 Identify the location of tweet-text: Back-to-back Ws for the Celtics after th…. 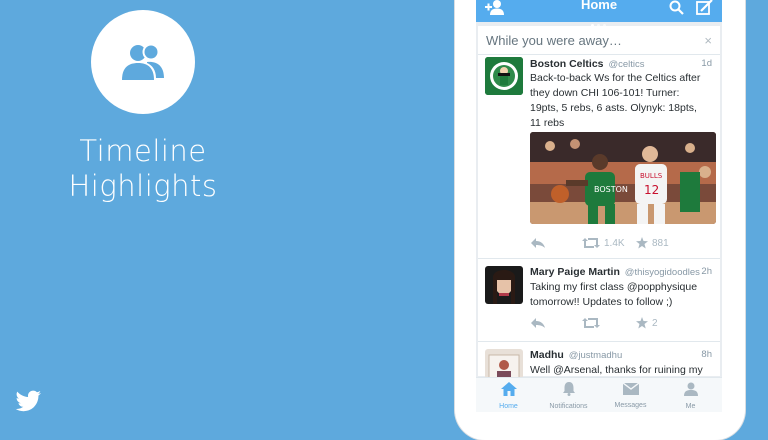
(622, 101).